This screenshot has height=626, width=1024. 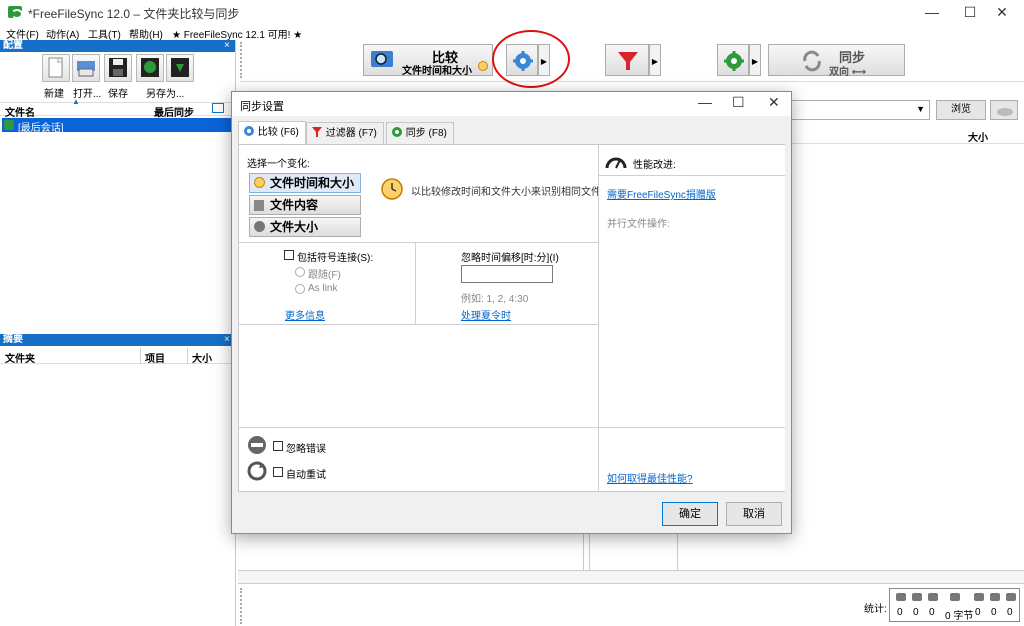 I want to click on save-config-button, so click(x=118, y=68).